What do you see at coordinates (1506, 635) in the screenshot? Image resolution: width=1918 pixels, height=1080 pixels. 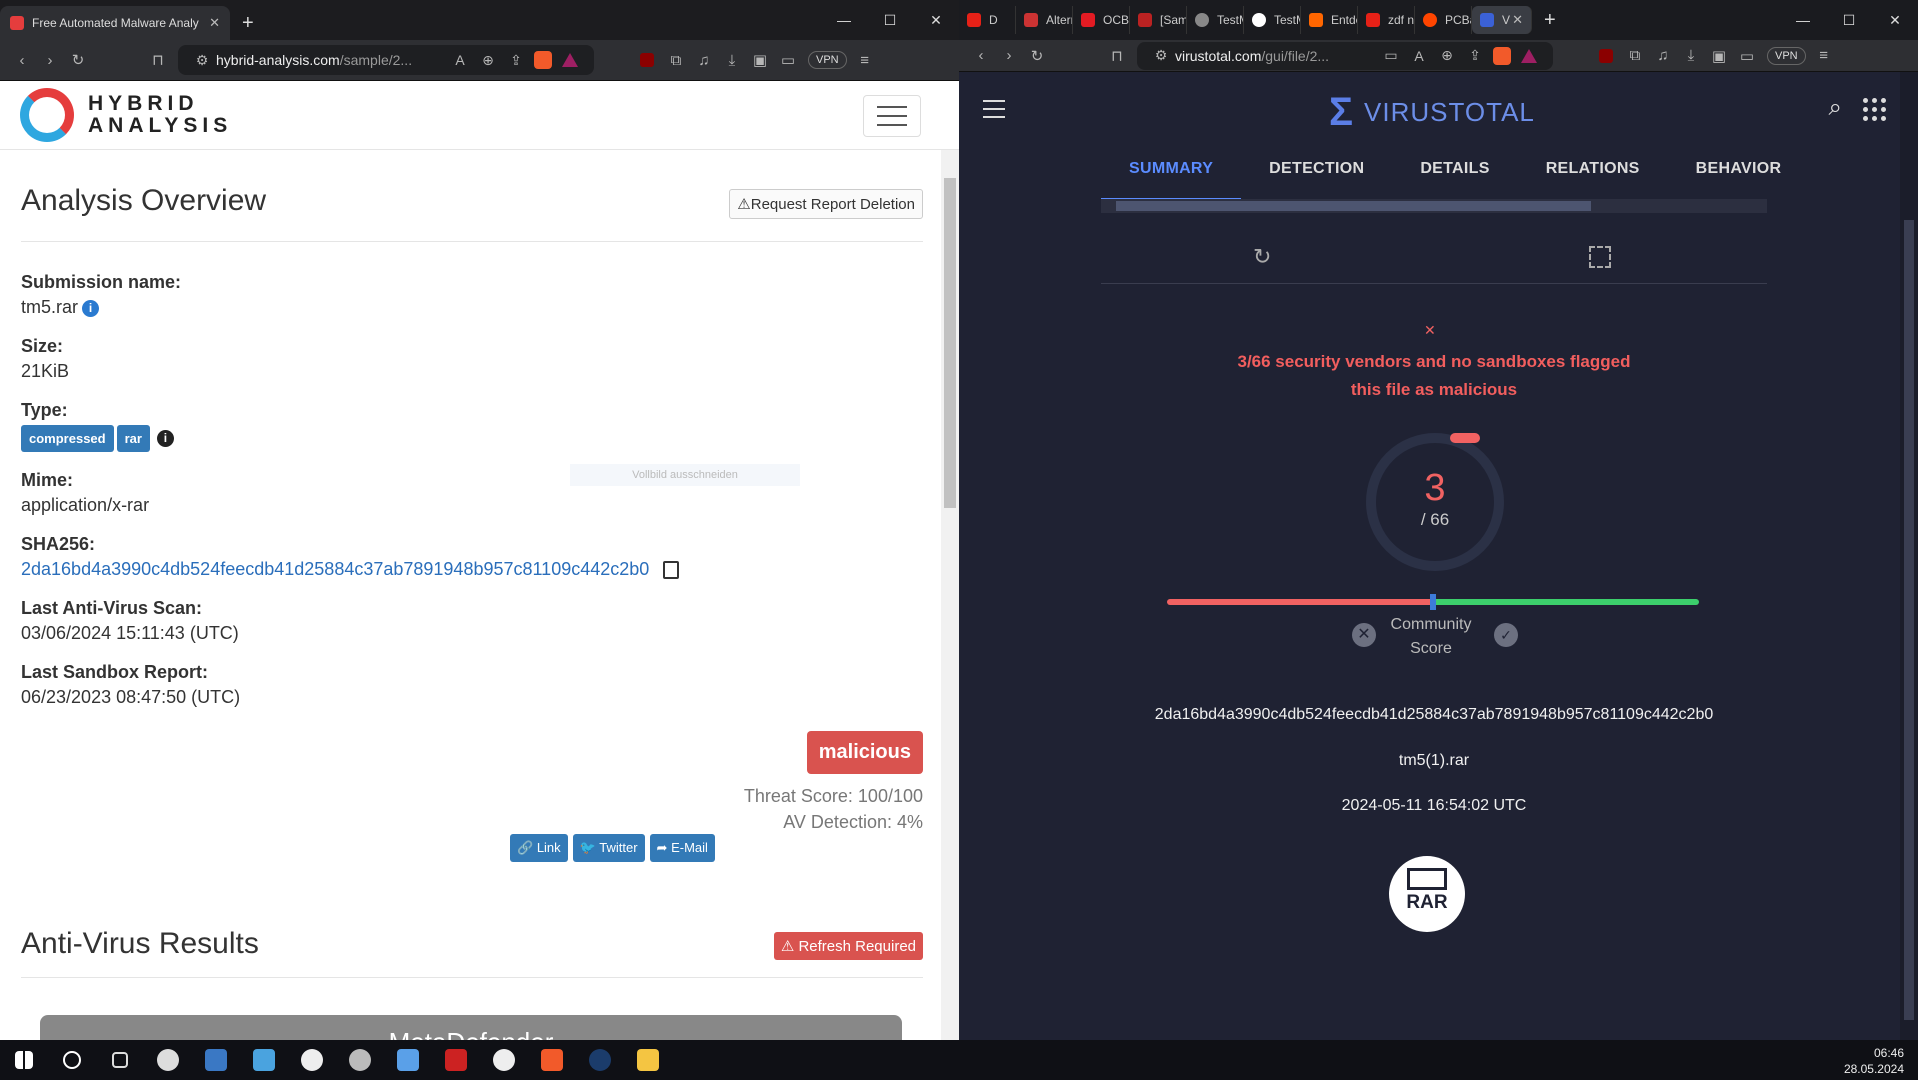 I see `vote-harmless-icon: ✓` at bounding box center [1506, 635].